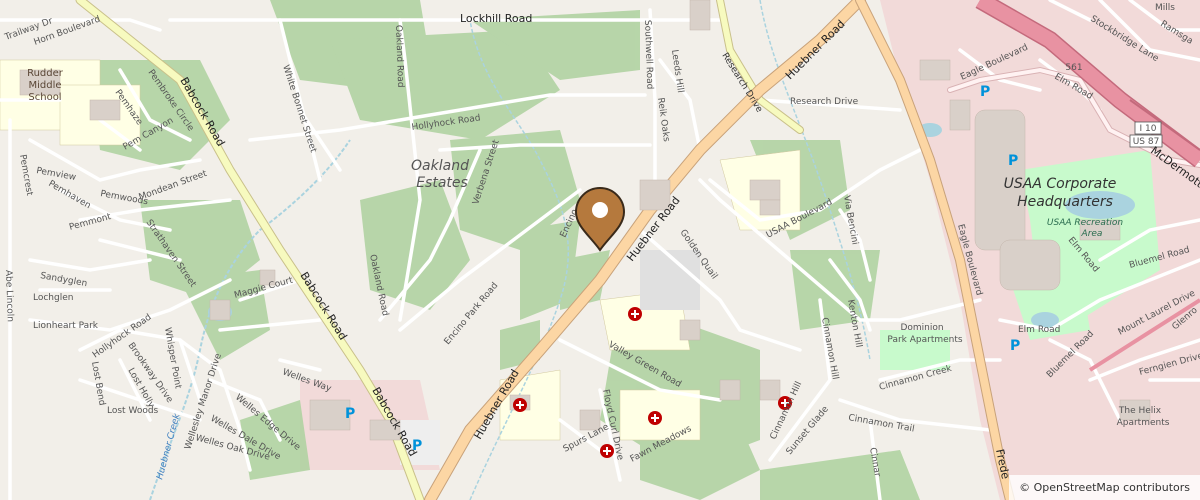  Describe the element at coordinates (1104, 487) in the screenshot. I see `map-attribution: © OpenStreetMap contributors` at that location.